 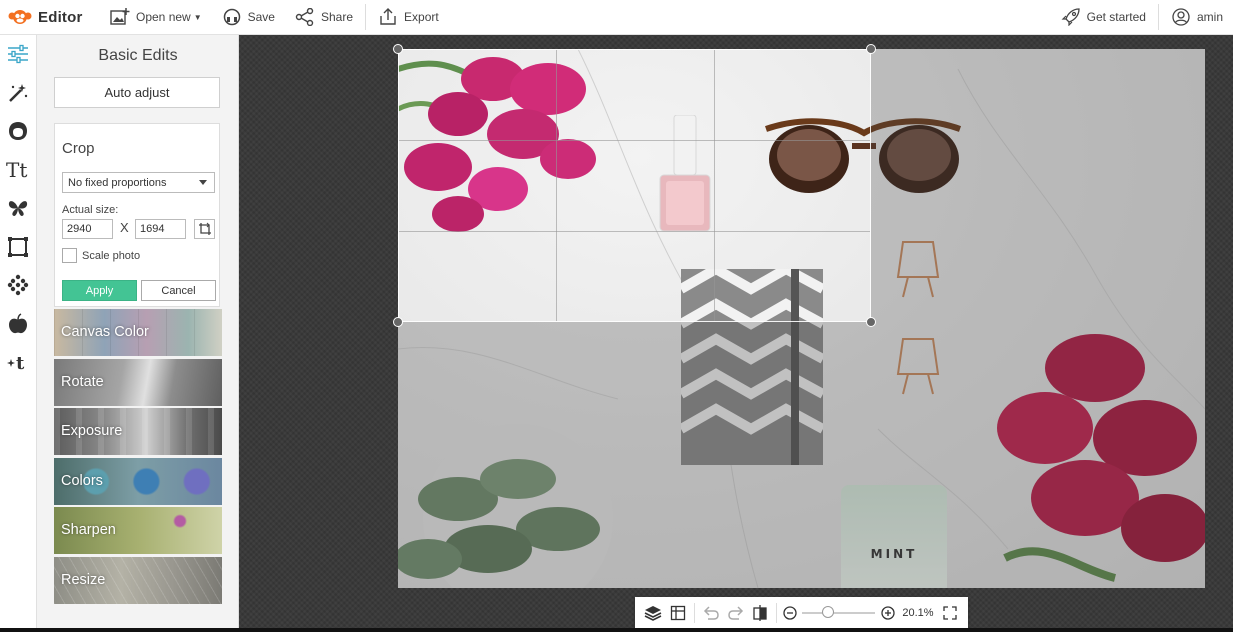 I want to click on auto-adjust-button: Auto adjust, so click(x=137, y=92).